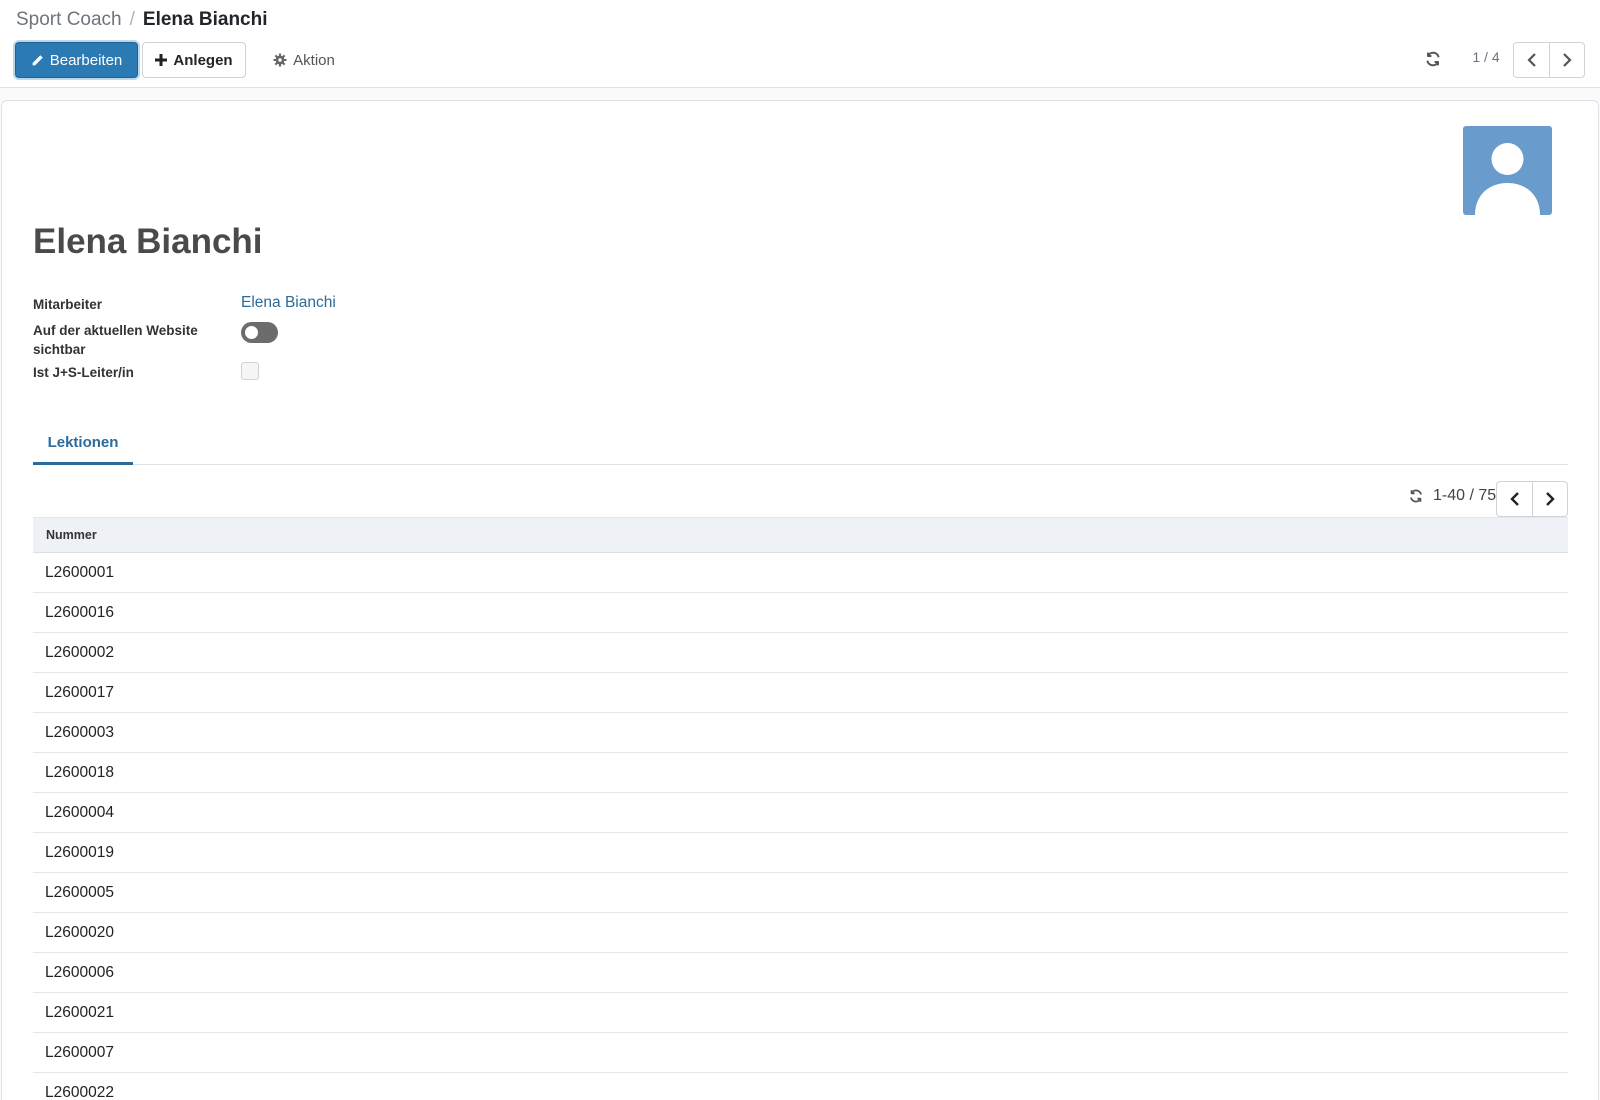 Image resolution: width=1600 pixels, height=1100 pixels. I want to click on table-row: L2600019, so click(800, 852).